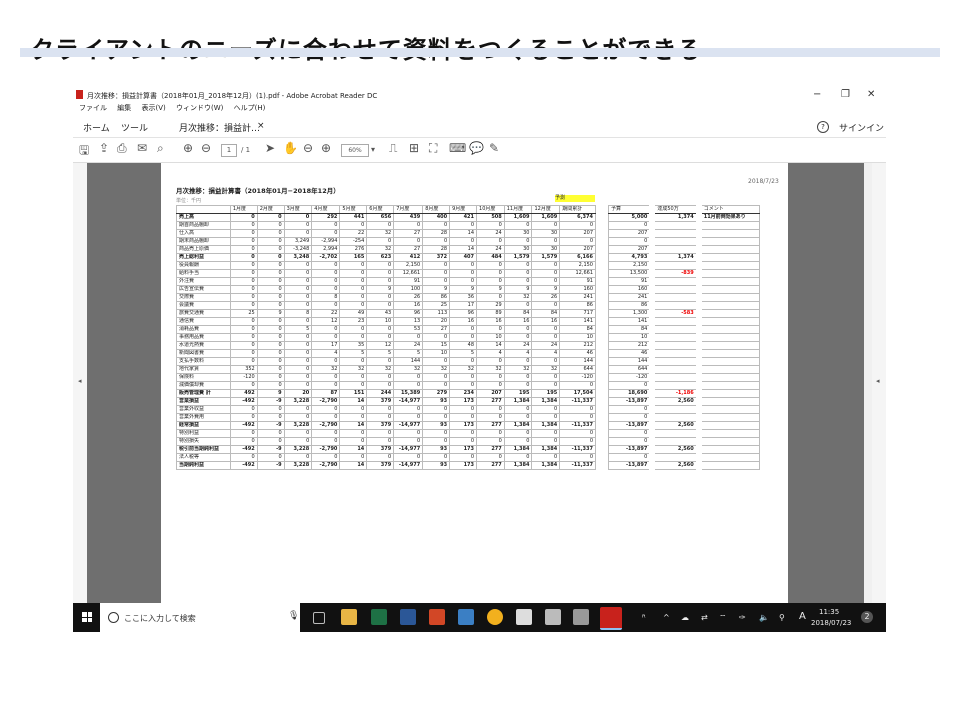 The height and width of the screenshot is (720, 960). Describe the element at coordinates (386, 409) in the screenshot. I see `table-row: 営業外収益 0 0 0 0 0 0 0 0 0 0 0 0 0` at that location.